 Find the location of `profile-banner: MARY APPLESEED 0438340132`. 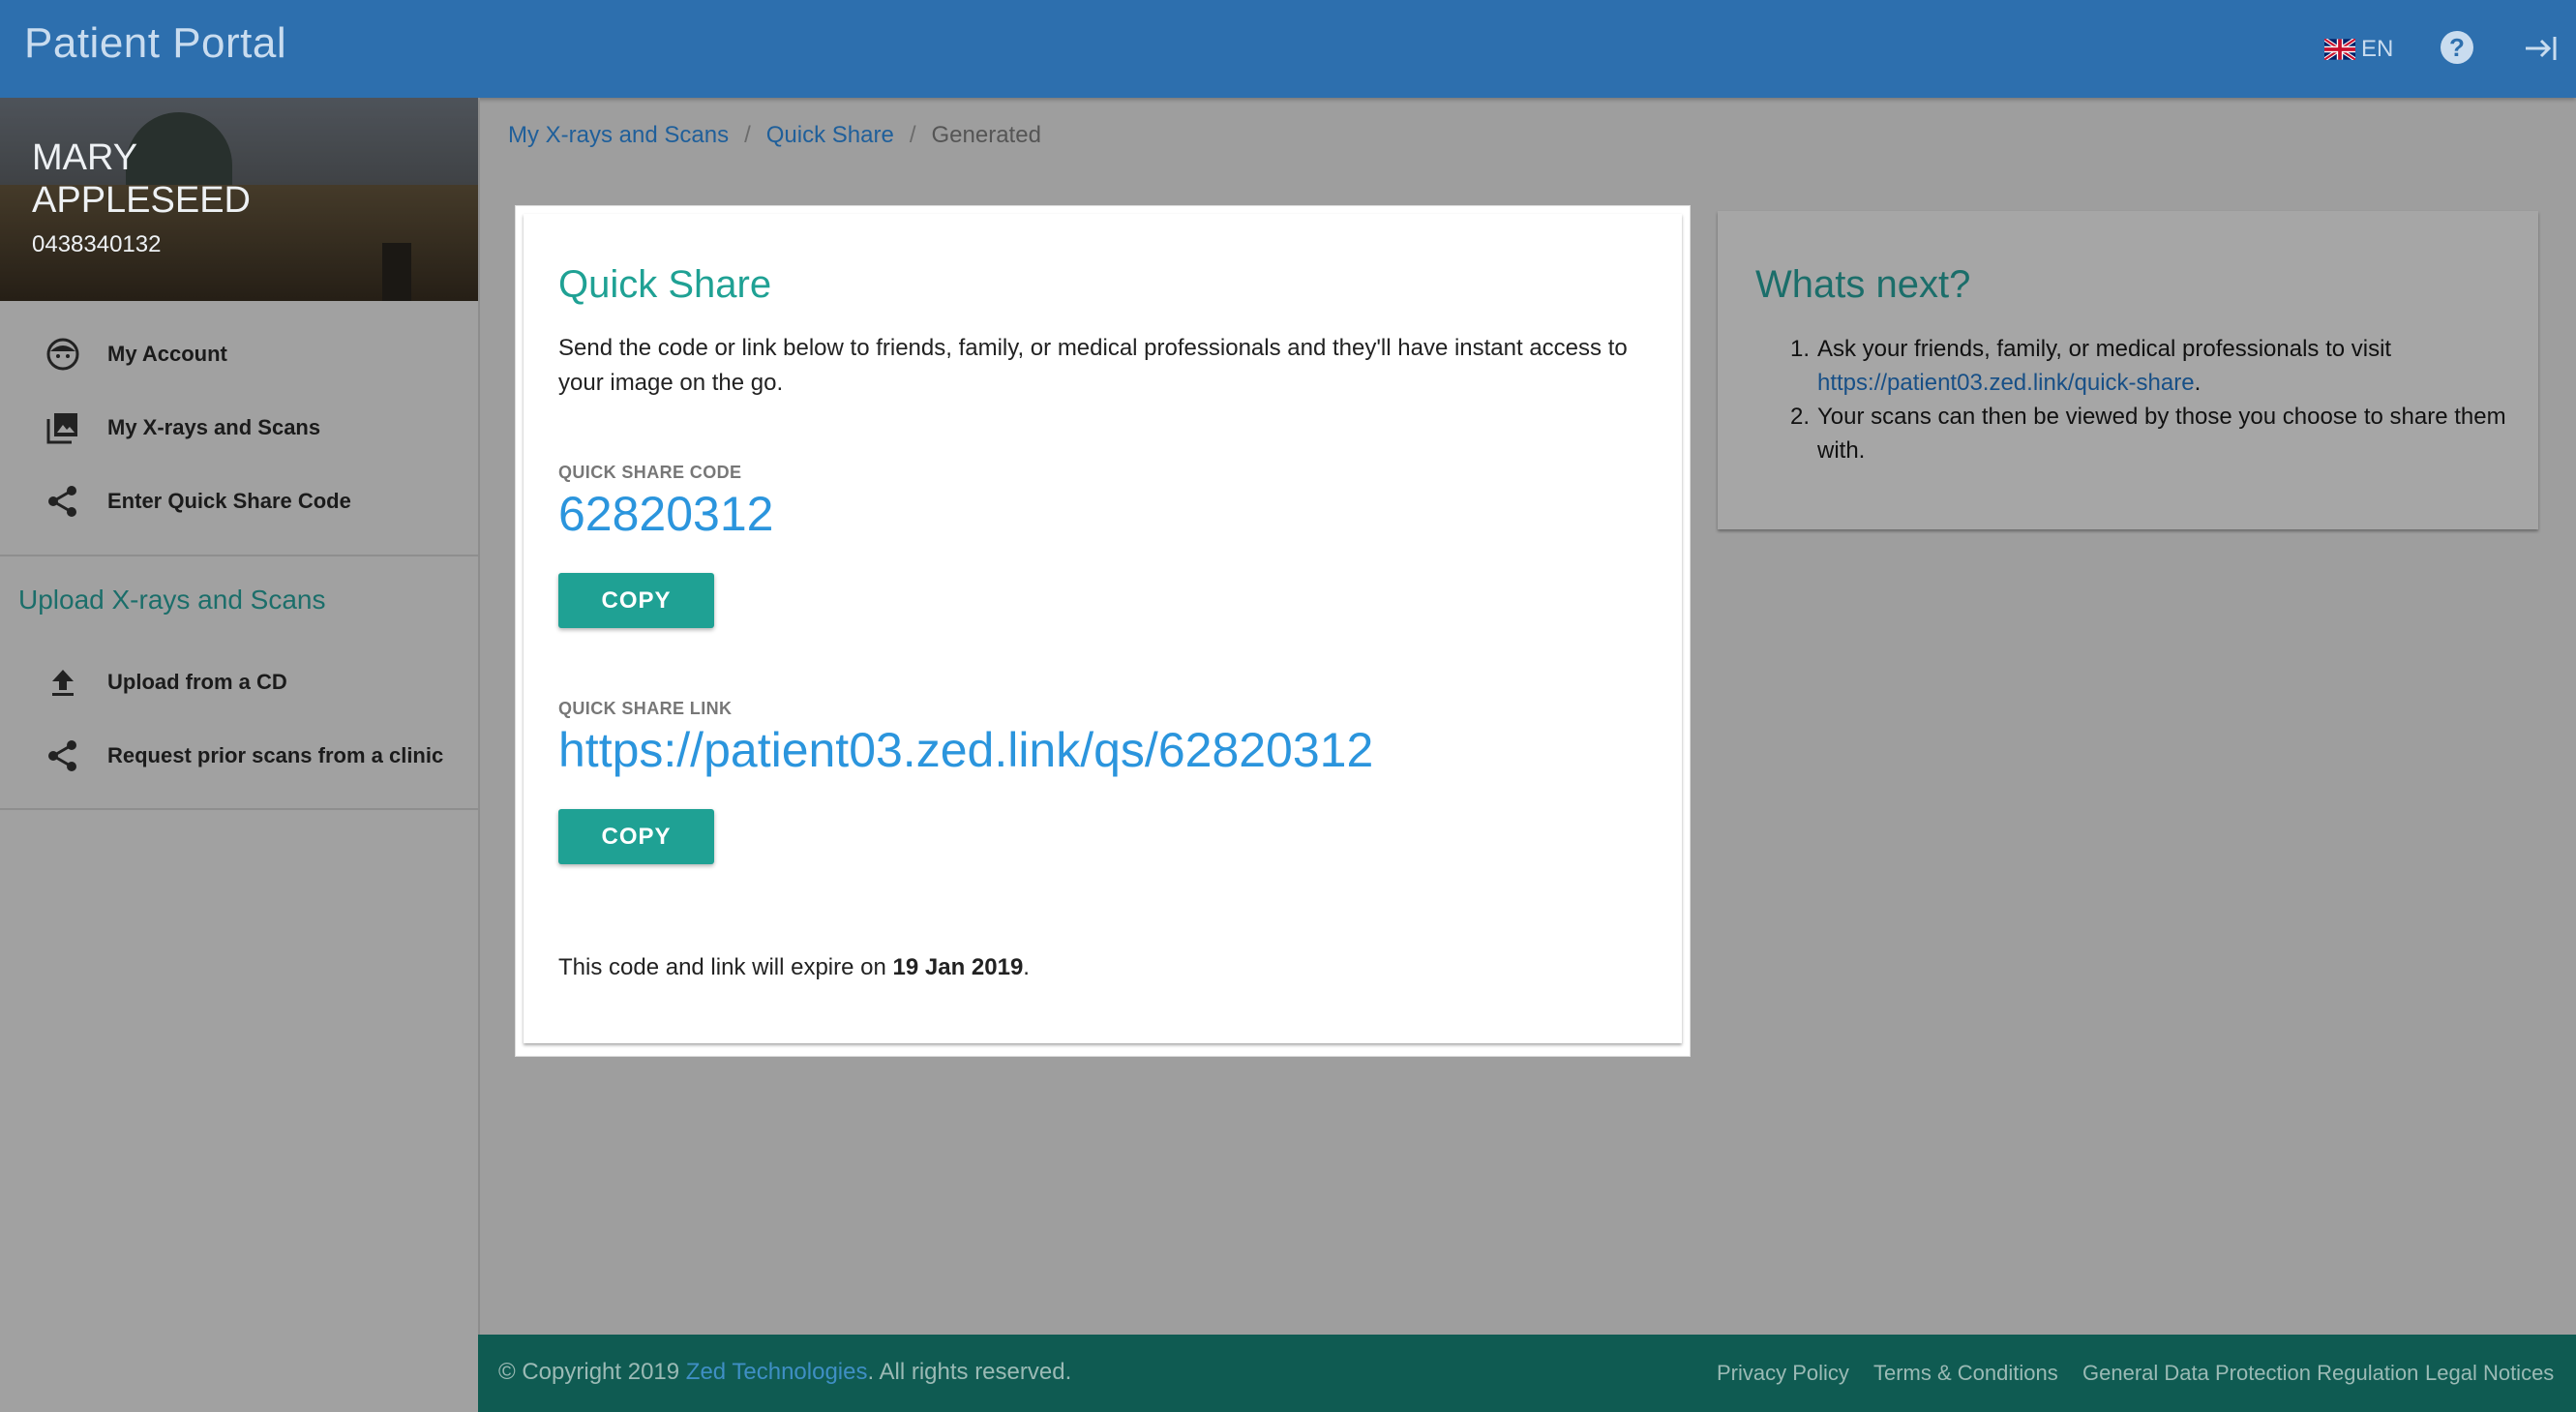

profile-banner: MARY APPLESEED 0438340132 is located at coordinates (239, 199).